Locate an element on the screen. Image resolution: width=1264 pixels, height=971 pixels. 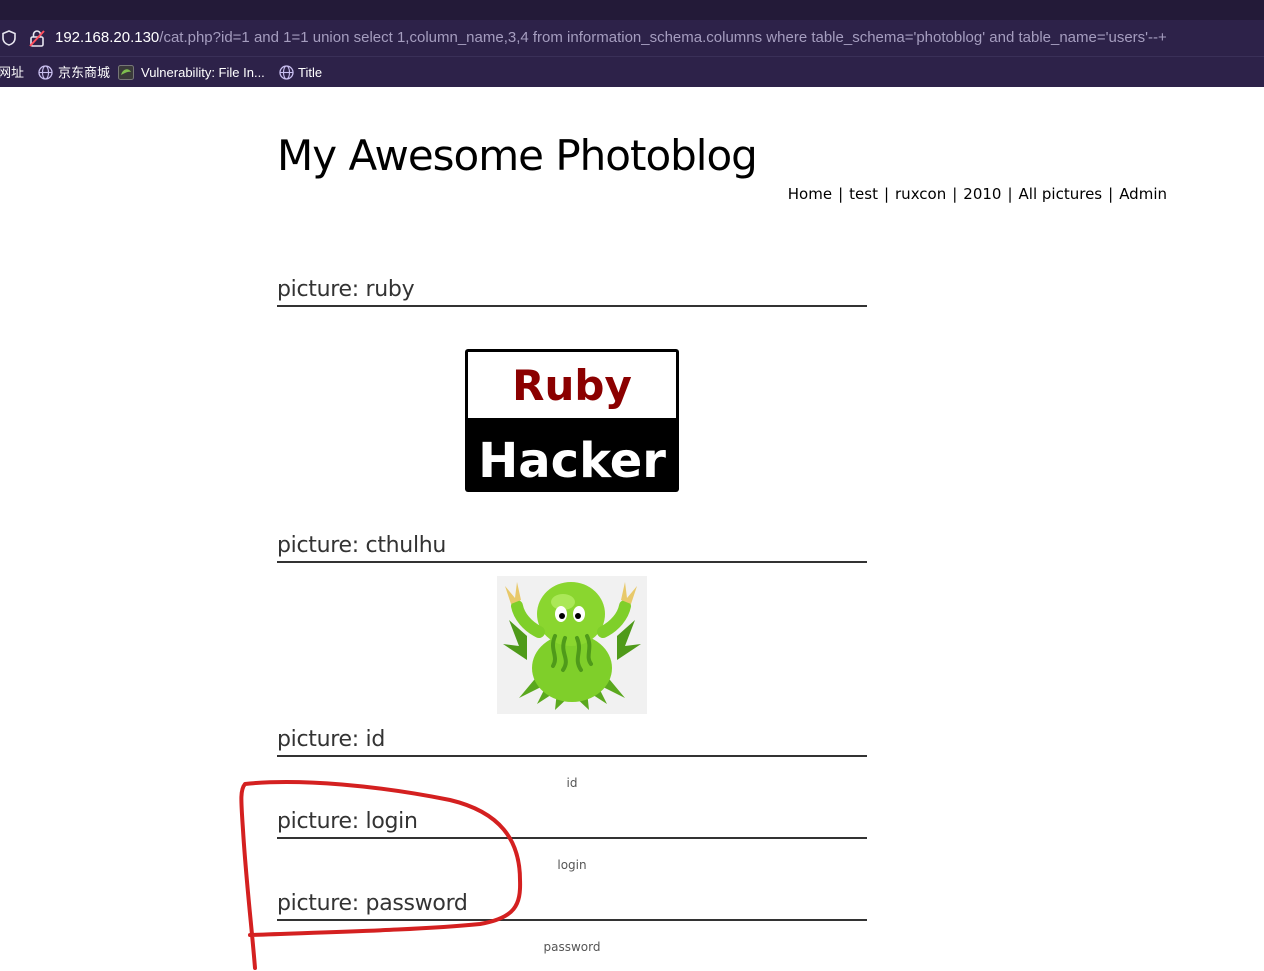
picture-heading-cthulhu: picture: cthulhu is located at coordinates (572, 547).